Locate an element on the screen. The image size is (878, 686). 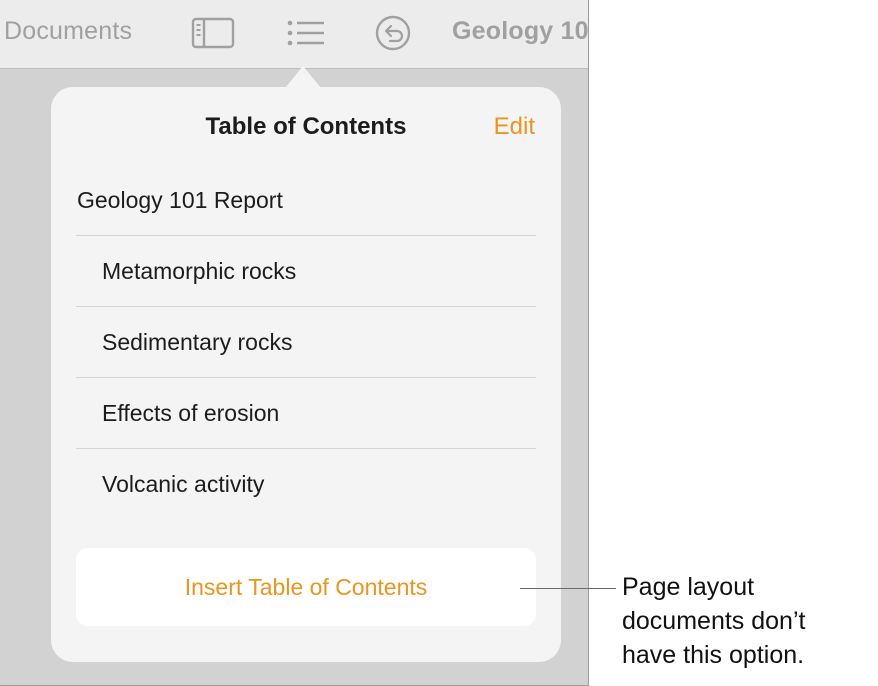
callout-line-1: Page layout is located at coordinates (688, 587).